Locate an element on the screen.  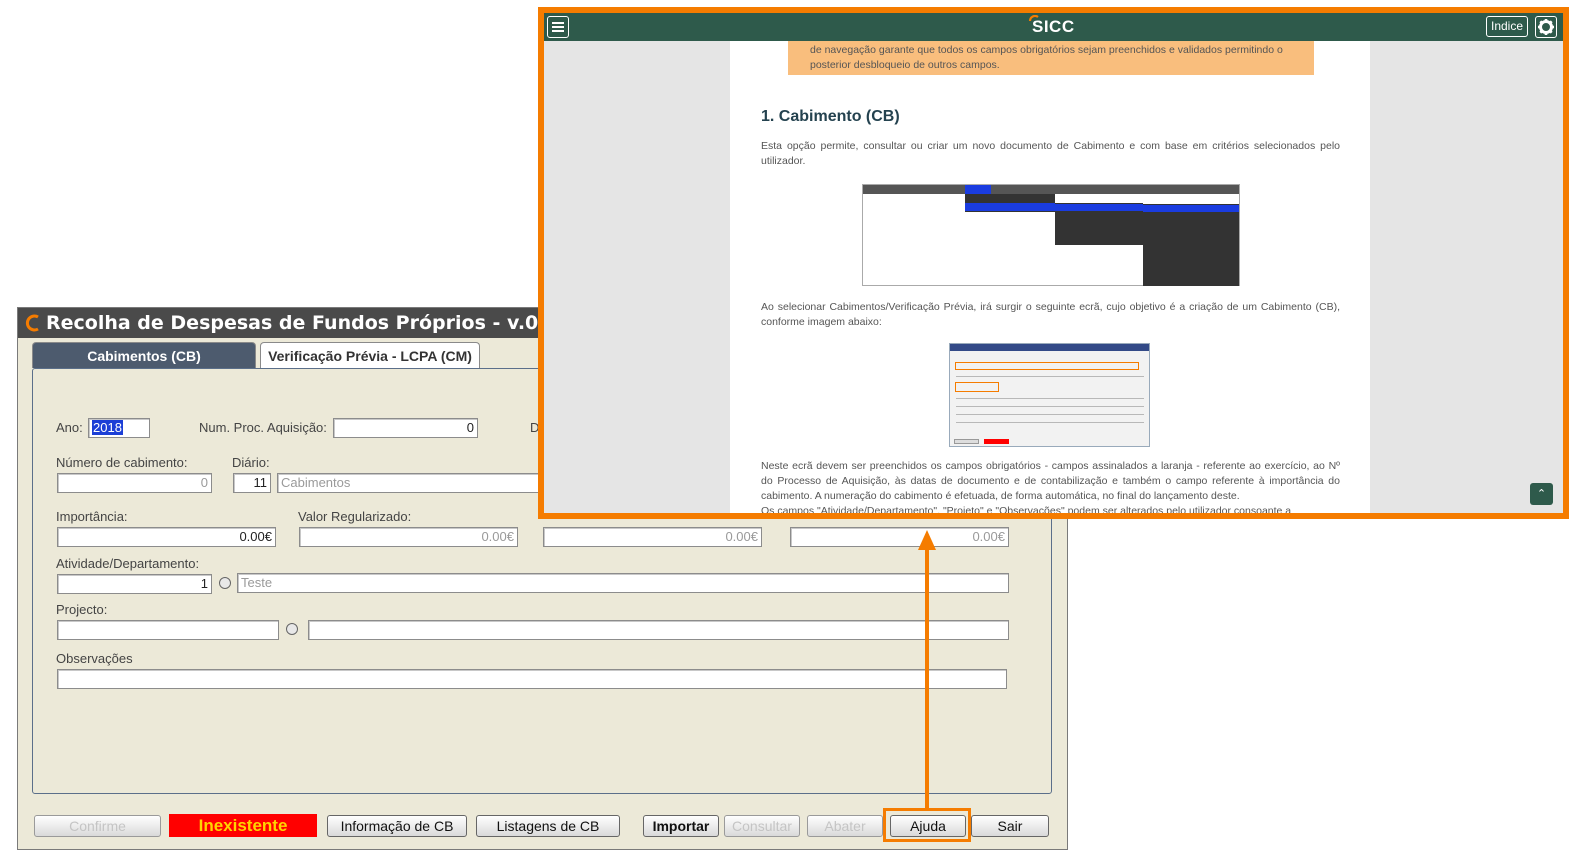
app-logo-icon is located at coordinates (32, 323).